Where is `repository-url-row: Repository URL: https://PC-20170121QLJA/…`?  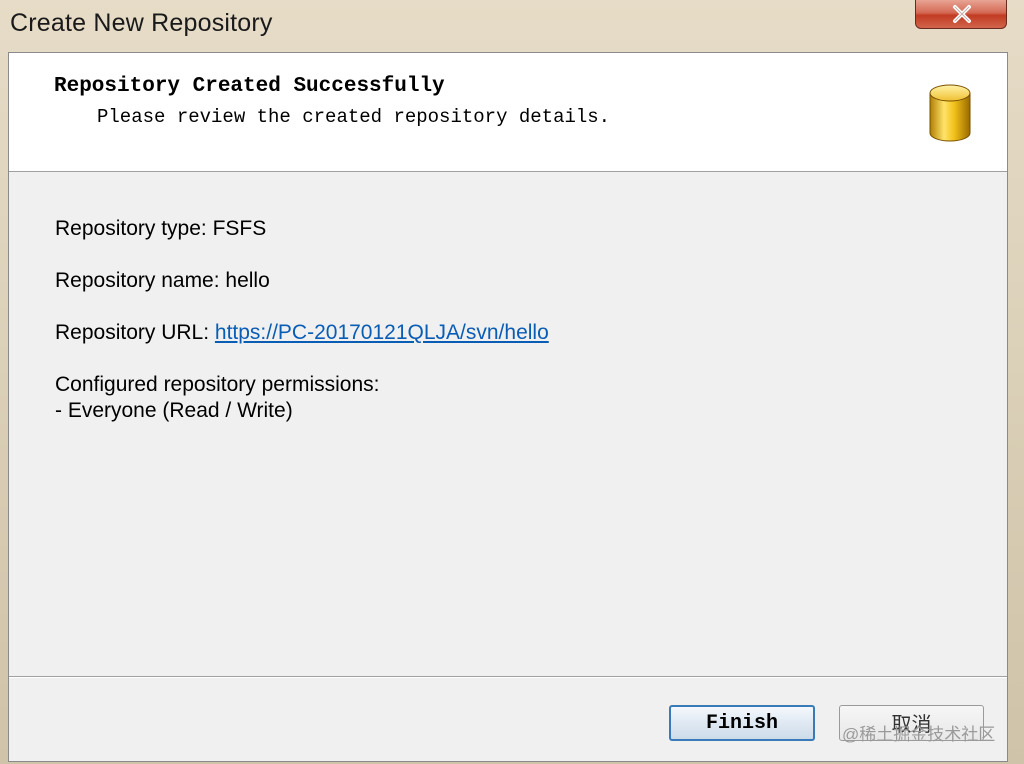 repository-url-row: Repository URL: https://PC-20170121QLJA/… is located at coordinates (302, 333).